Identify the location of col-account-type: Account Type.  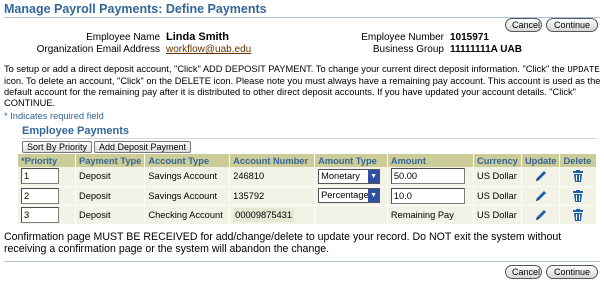
(187, 160).